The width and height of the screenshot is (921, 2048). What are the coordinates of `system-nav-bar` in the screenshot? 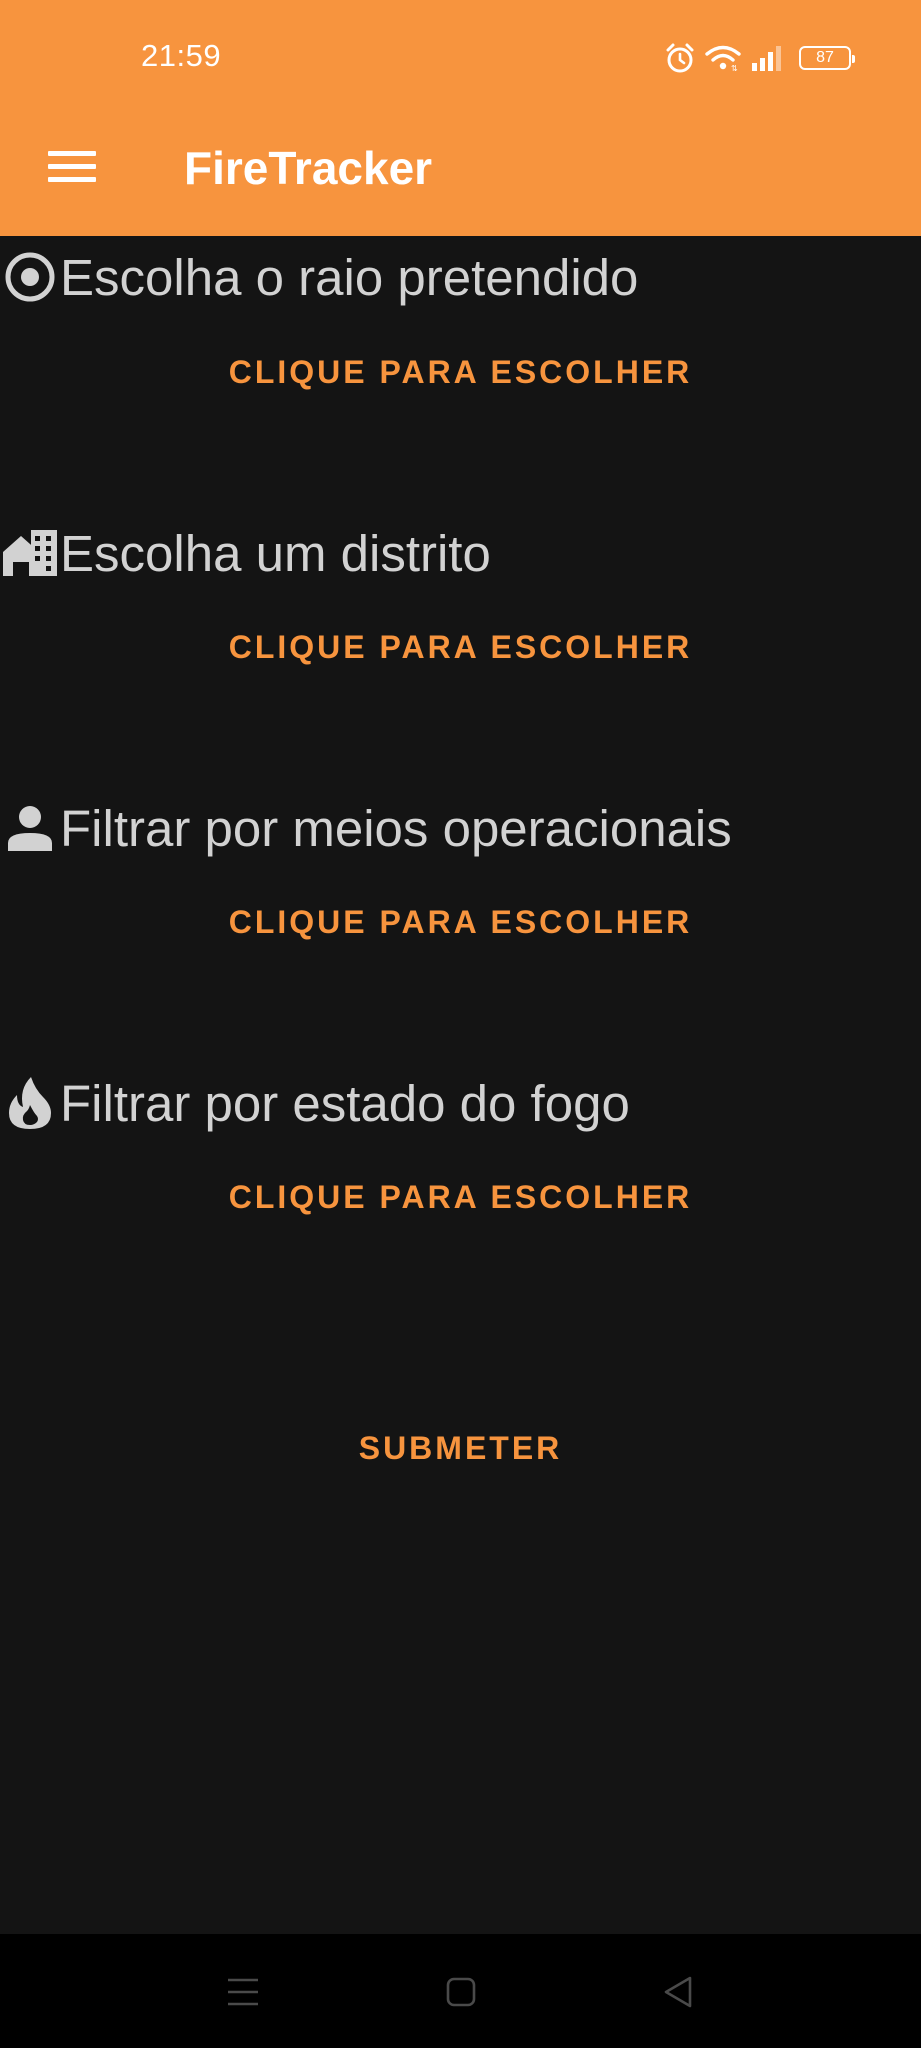 It's located at (460, 1991).